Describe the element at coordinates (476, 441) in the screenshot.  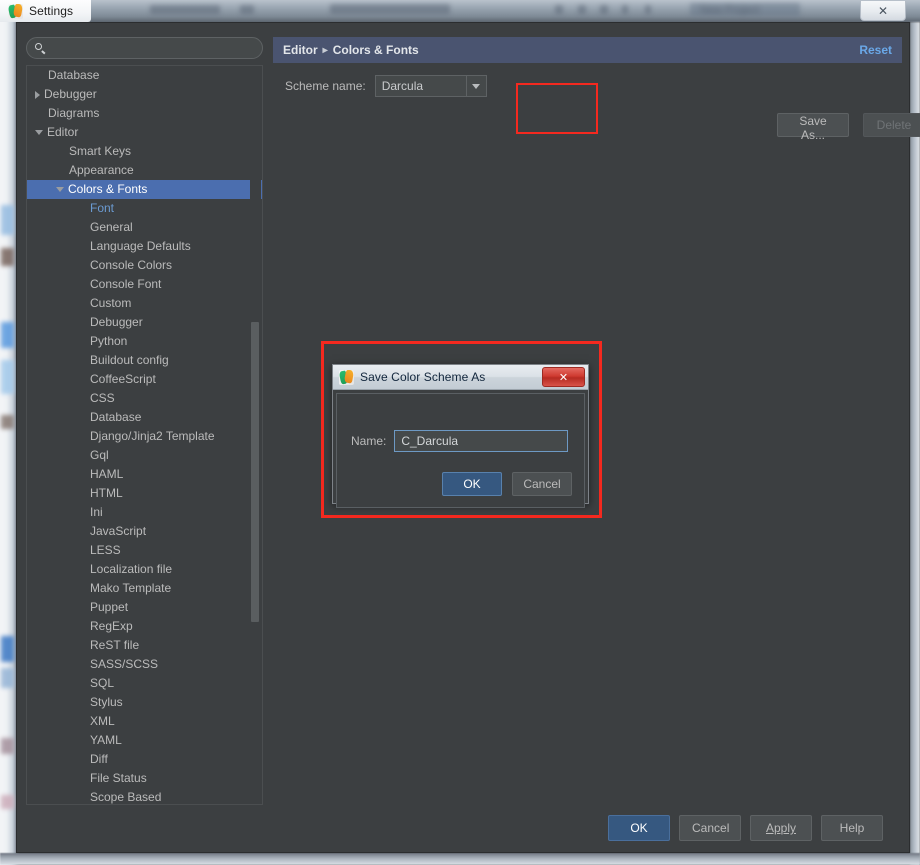
I see `name-input` at that location.